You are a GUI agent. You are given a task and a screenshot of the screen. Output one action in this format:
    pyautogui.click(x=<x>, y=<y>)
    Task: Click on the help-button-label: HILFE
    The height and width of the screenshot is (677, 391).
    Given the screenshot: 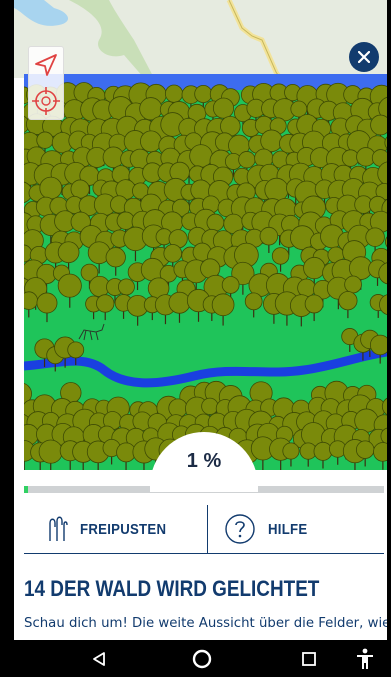 What is the action you would take?
    pyautogui.click(x=287, y=529)
    